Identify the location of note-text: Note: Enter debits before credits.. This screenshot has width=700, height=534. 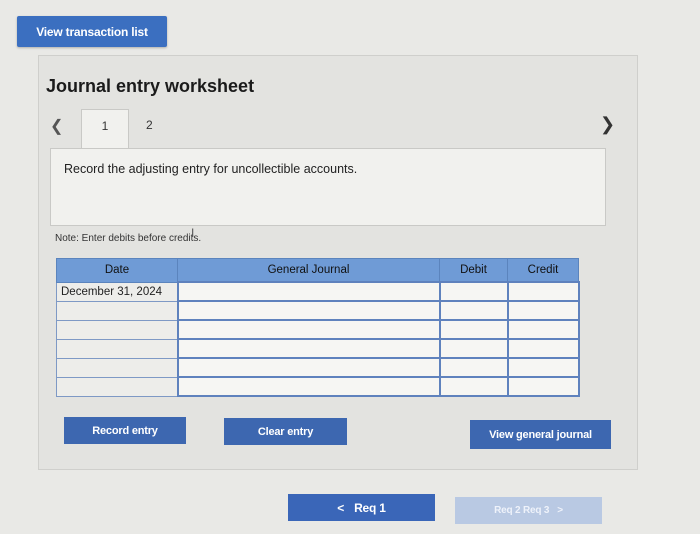
(128, 238).